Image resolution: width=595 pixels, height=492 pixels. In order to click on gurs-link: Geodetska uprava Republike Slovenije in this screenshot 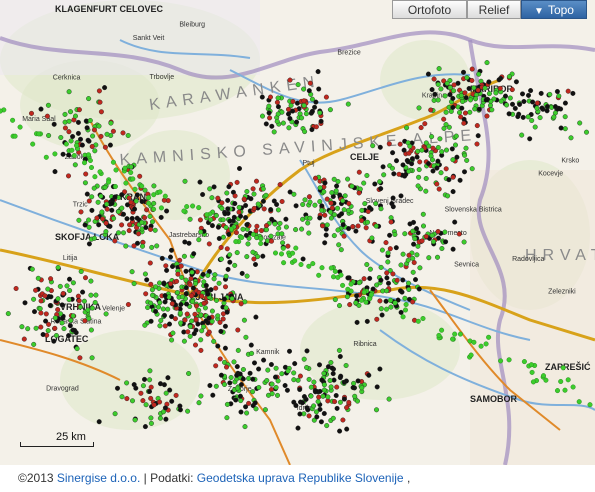, I will do `click(300, 478)`.